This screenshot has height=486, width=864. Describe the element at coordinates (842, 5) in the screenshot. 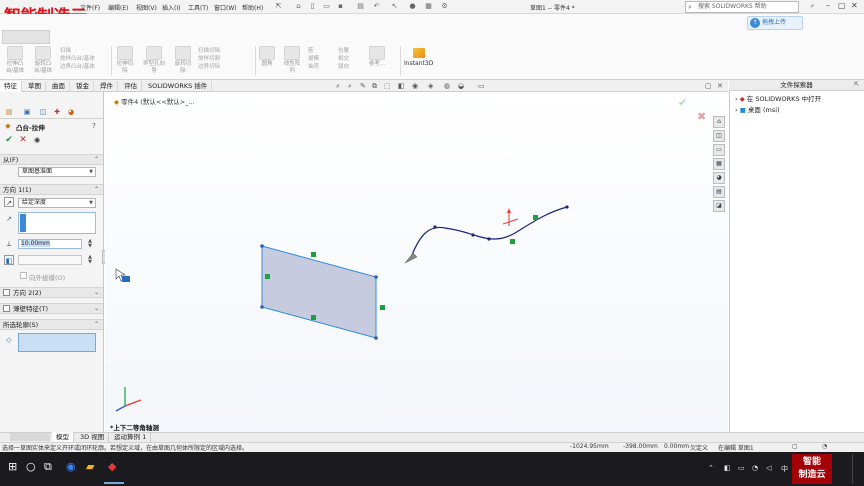

I see `restore-button: ▢` at that location.